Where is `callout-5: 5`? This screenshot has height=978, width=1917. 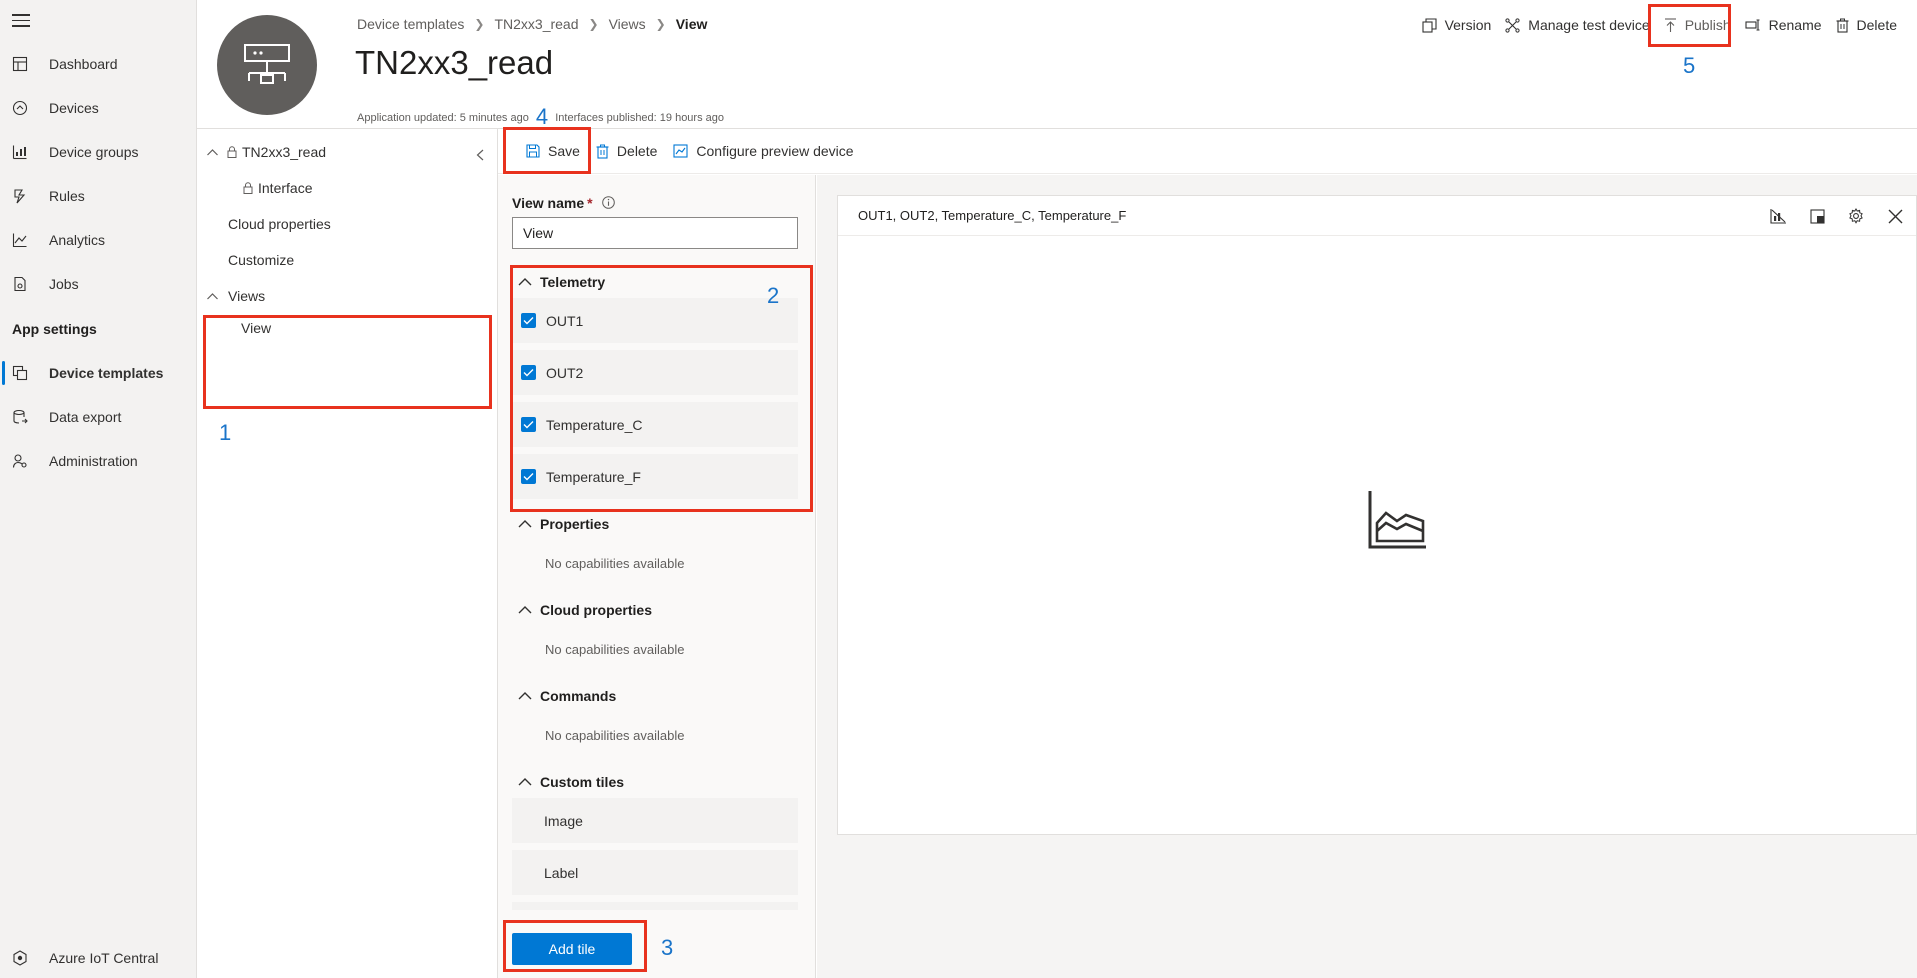 callout-5: 5 is located at coordinates (1689, 65).